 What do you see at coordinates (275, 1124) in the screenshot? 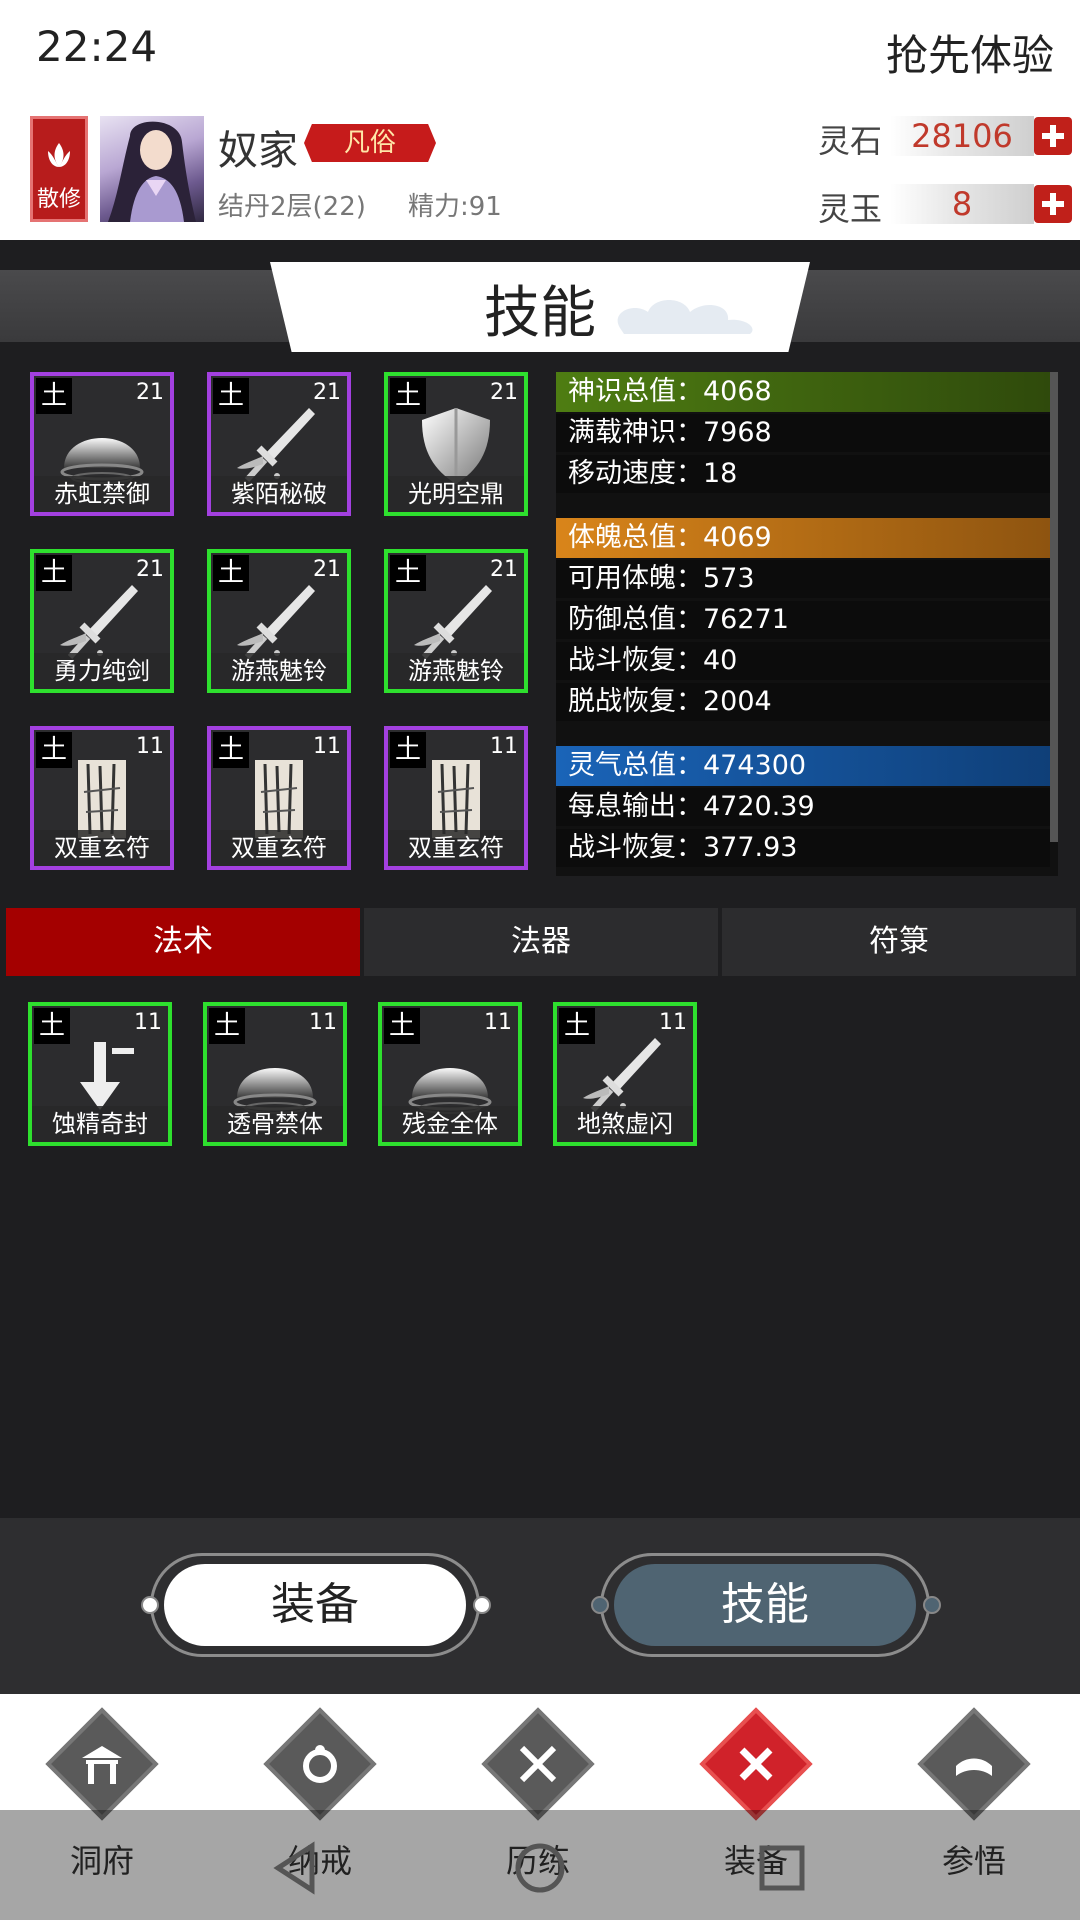
I see `skill-name: 透骨禁体` at bounding box center [275, 1124].